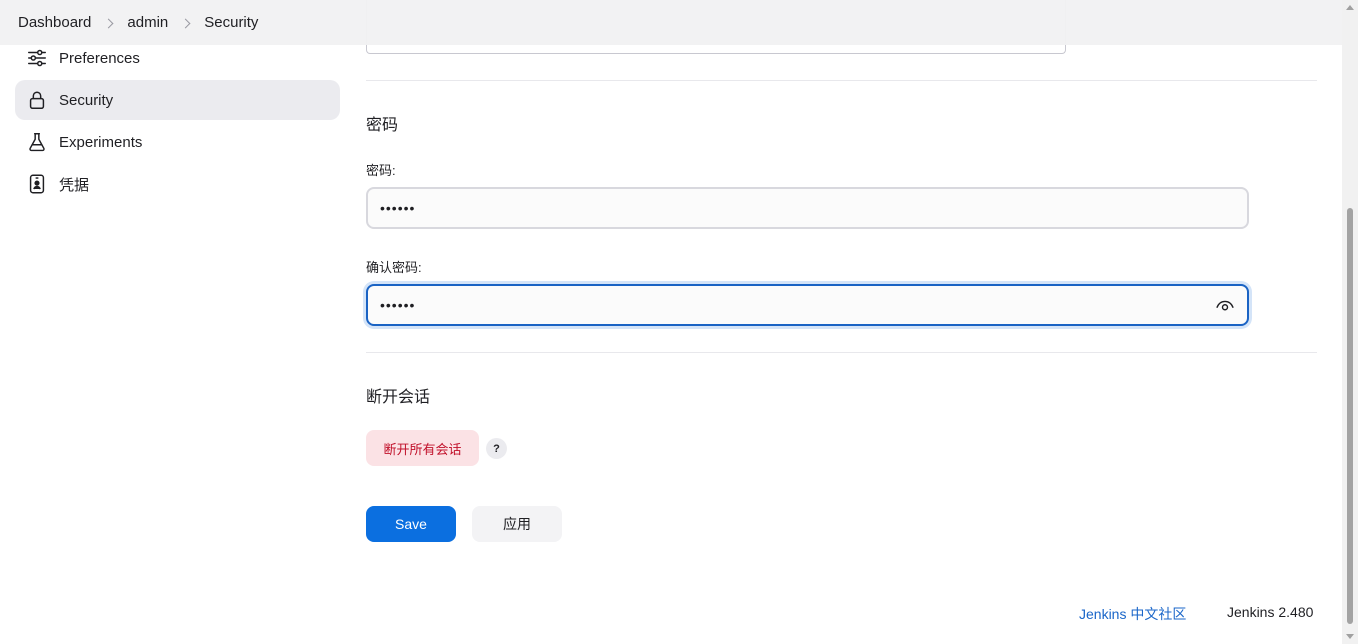  What do you see at coordinates (74, 185) in the screenshot?
I see `sidebar-item-label: 凭据` at bounding box center [74, 185].